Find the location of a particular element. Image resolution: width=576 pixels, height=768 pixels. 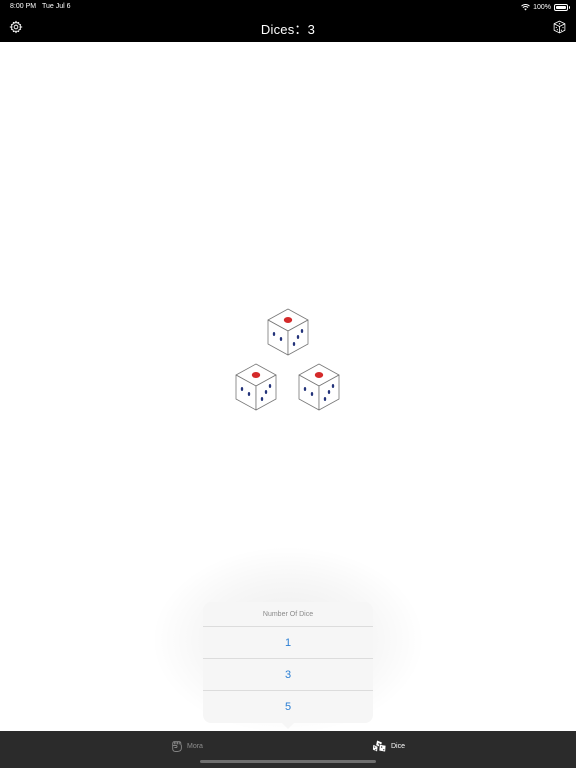

tab-mora: Mora is located at coordinates (186, 746).